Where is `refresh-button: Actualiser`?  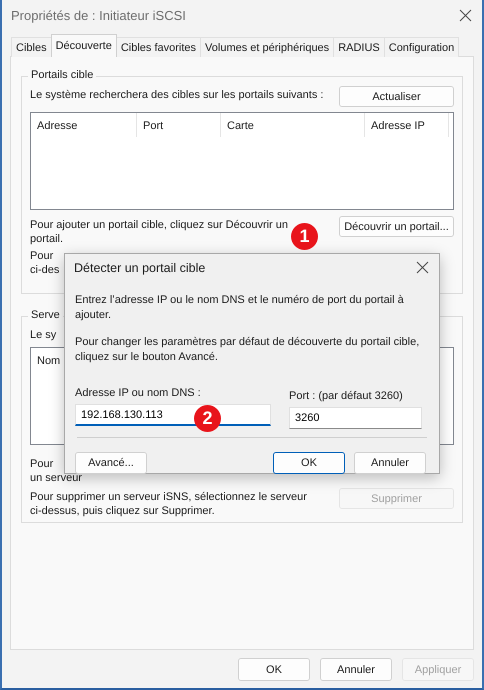 refresh-button: Actualiser is located at coordinates (396, 96).